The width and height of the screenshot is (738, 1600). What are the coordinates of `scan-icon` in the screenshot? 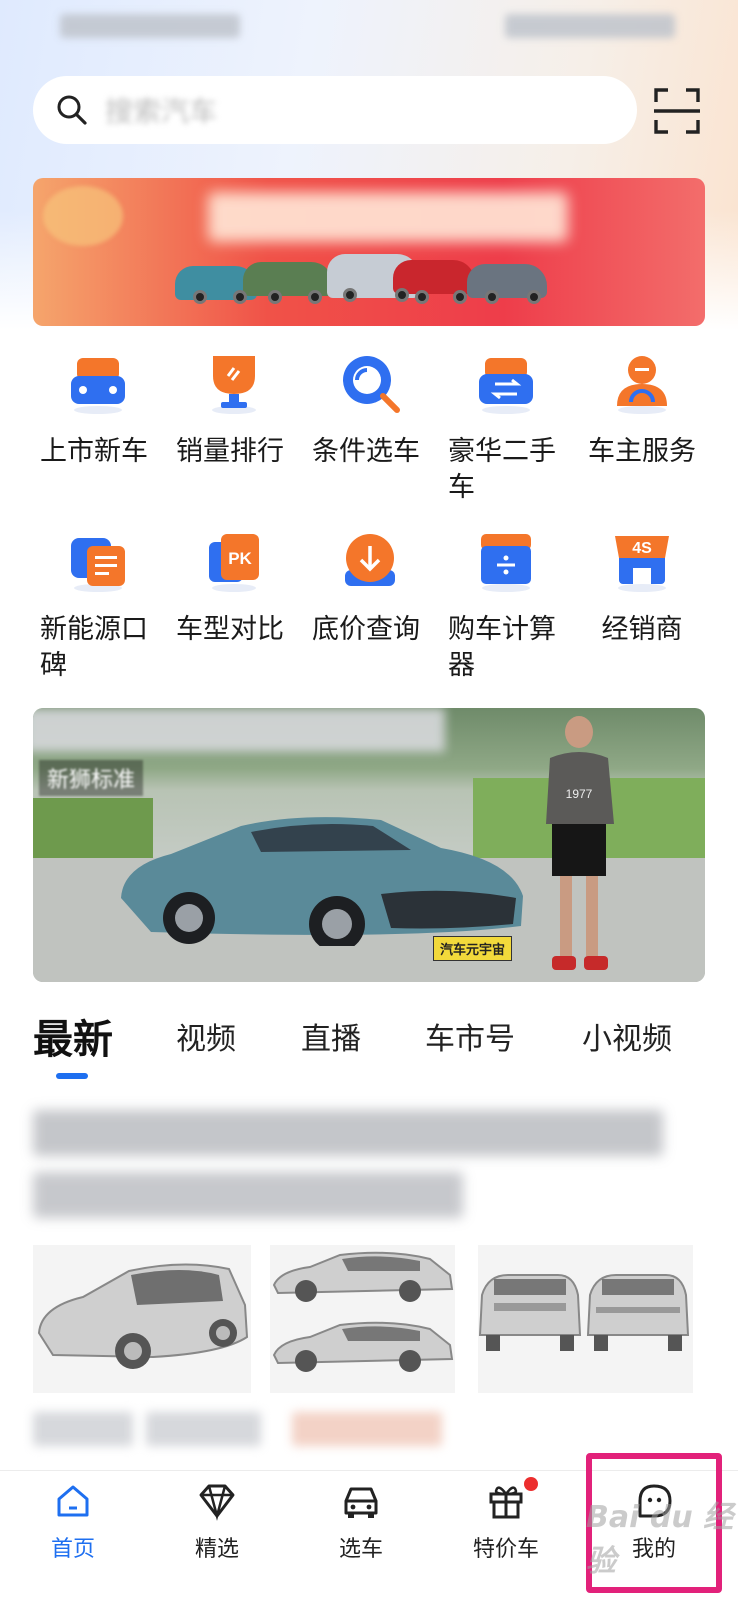 It's located at (677, 111).